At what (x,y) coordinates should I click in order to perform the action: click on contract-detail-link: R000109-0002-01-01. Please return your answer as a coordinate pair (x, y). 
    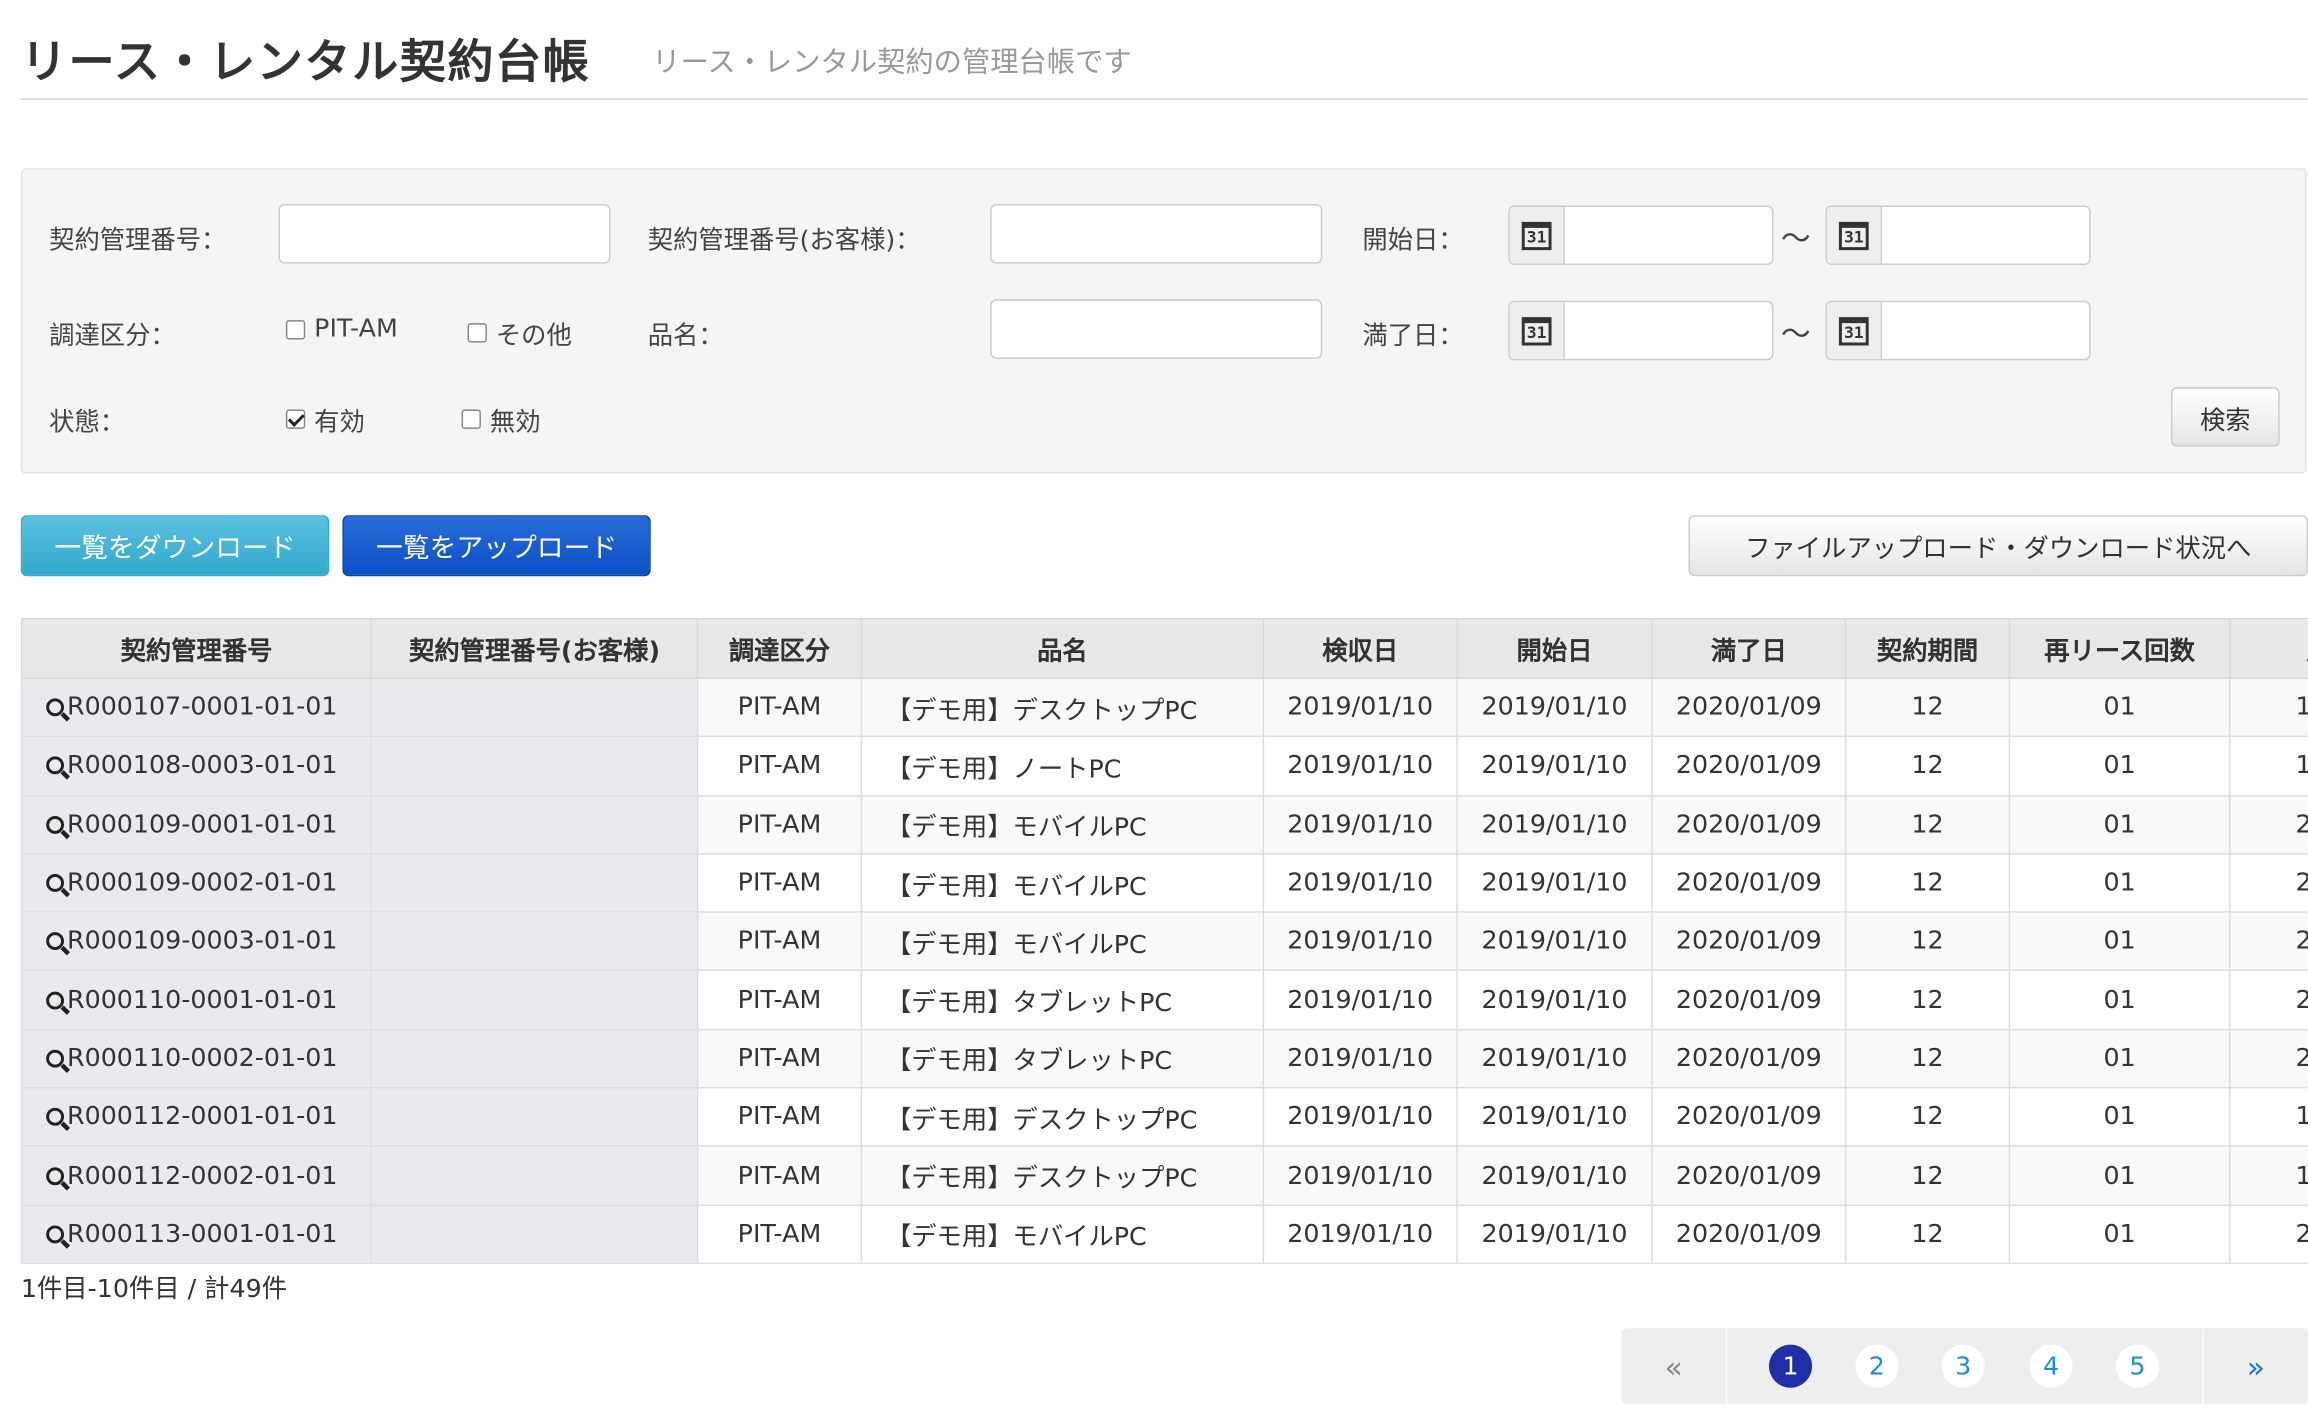
    Looking at the image, I should click on (191, 883).